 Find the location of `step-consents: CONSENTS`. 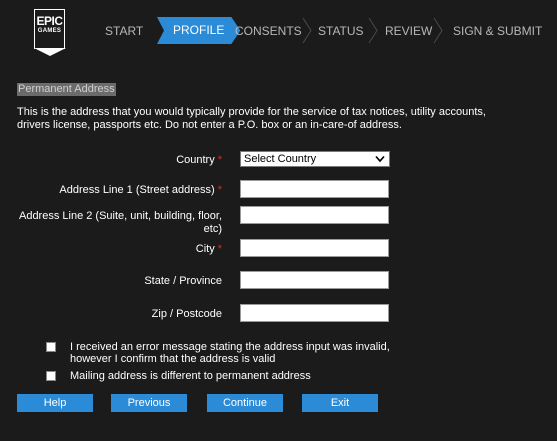

step-consents: CONSENTS is located at coordinates (268, 31).